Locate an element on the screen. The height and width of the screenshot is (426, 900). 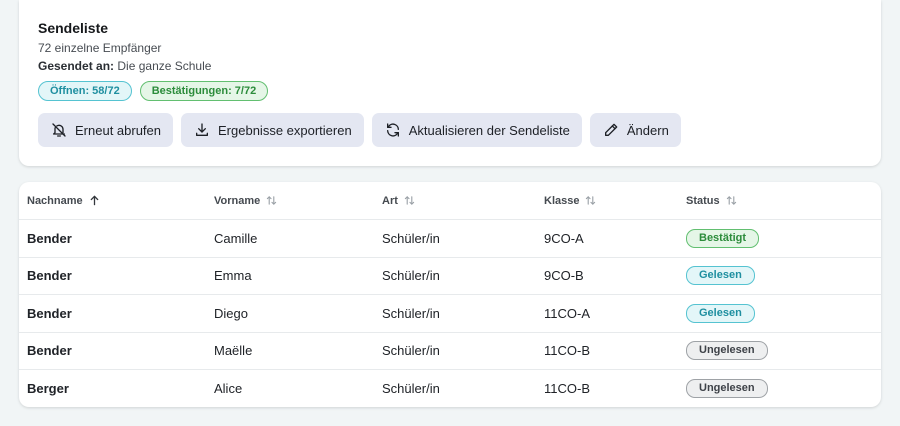
pencil-icon is located at coordinates (611, 129).